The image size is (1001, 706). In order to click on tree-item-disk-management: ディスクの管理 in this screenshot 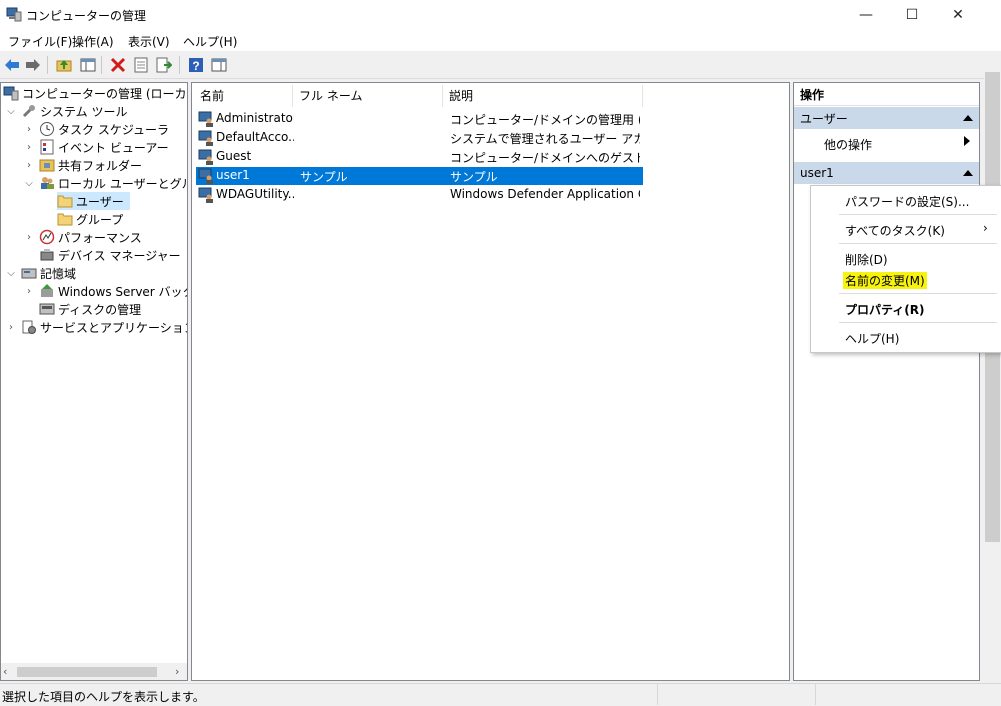, I will do `click(90, 309)`.